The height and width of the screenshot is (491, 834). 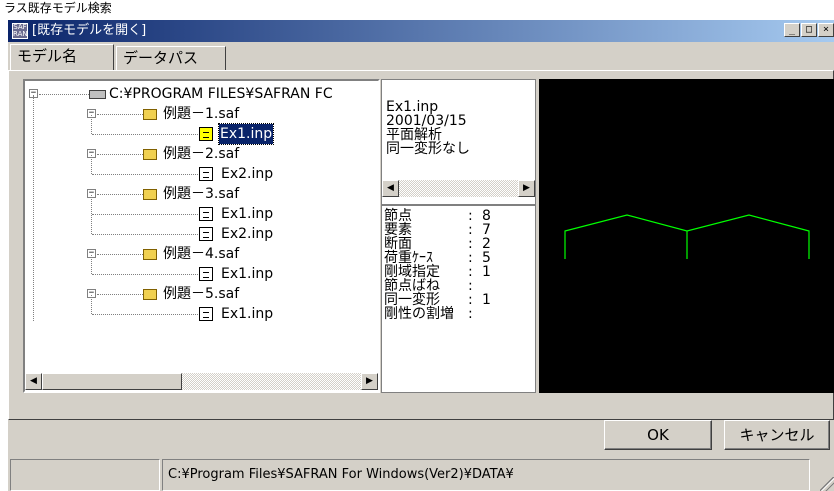 What do you see at coordinates (85, 475) in the screenshot?
I see `status-panel-empty` at bounding box center [85, 475].